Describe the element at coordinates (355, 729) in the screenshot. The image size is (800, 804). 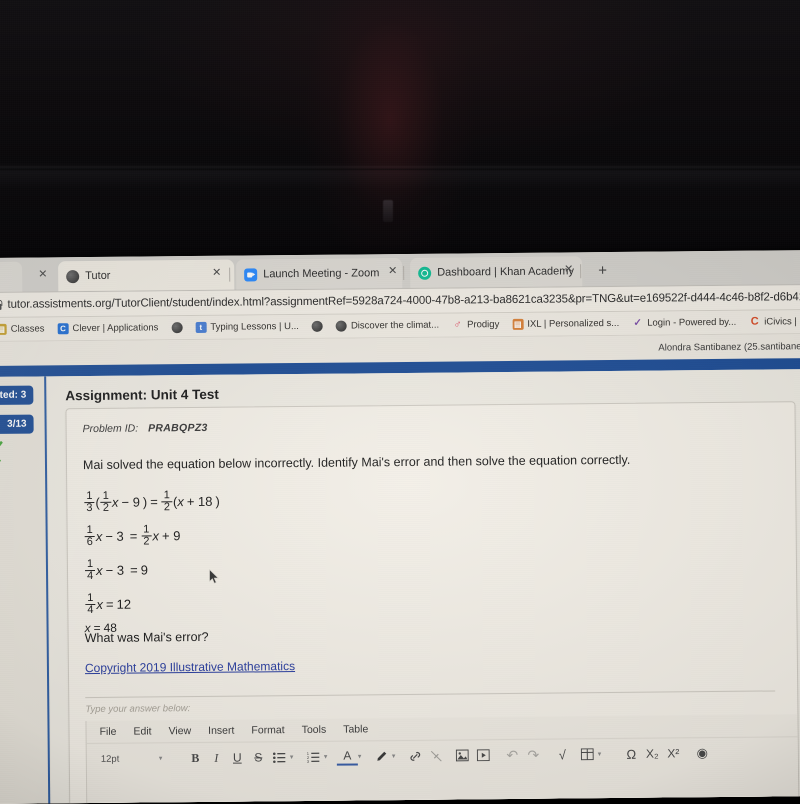
I see `menu-table: Table` at that location.